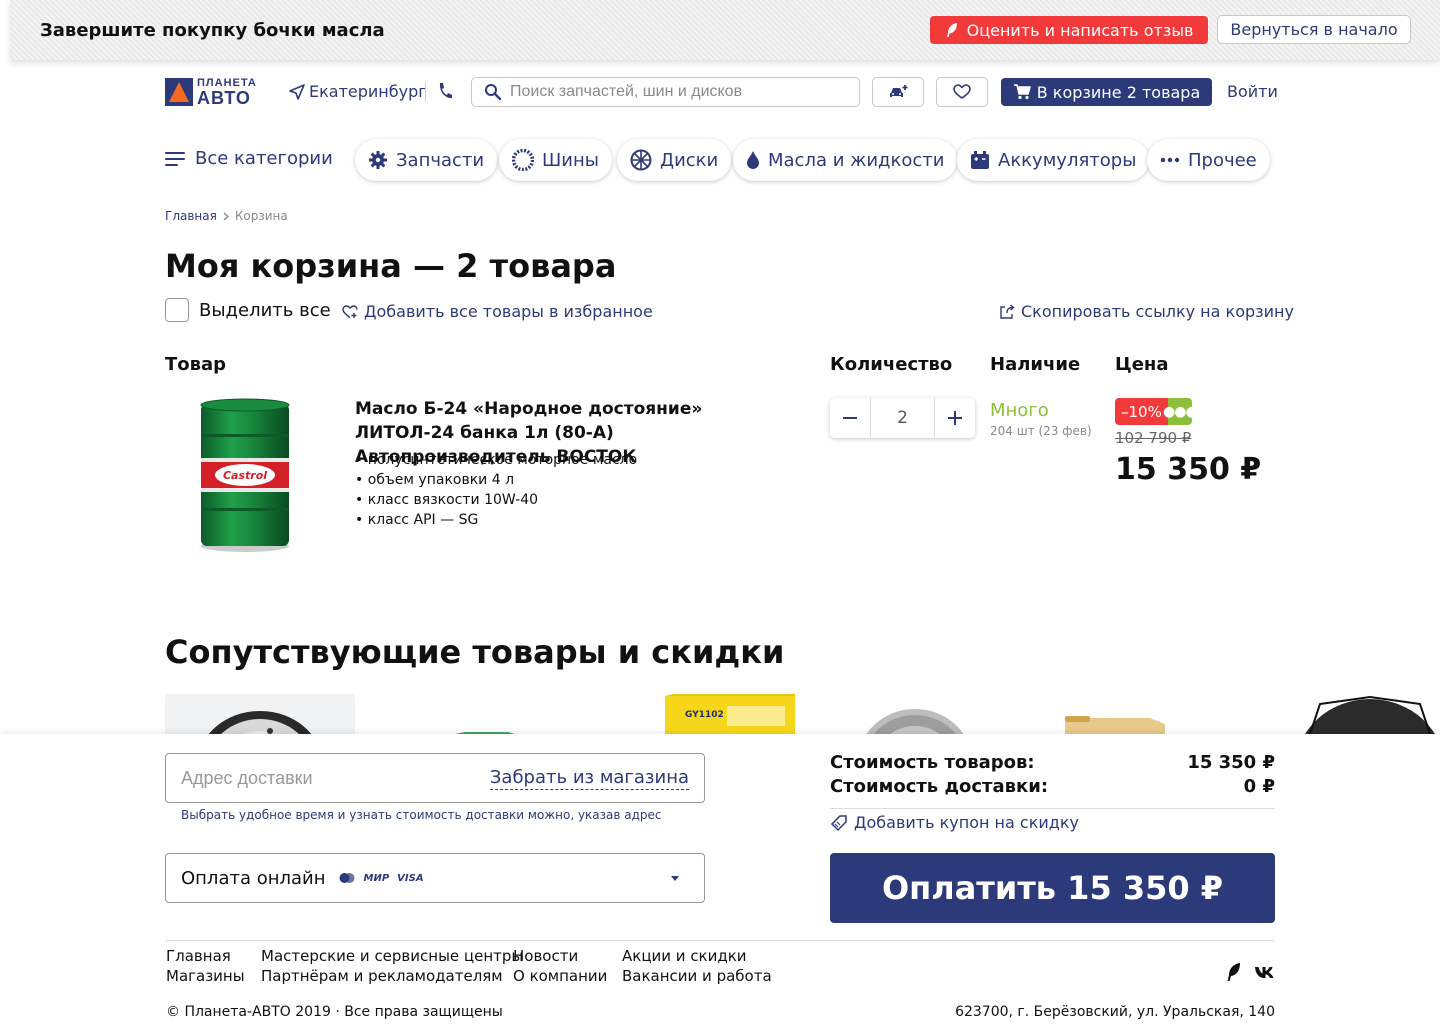 This screenshot has width=1440, height=1033. I want to click on car-add-icon, so click(899, 91).